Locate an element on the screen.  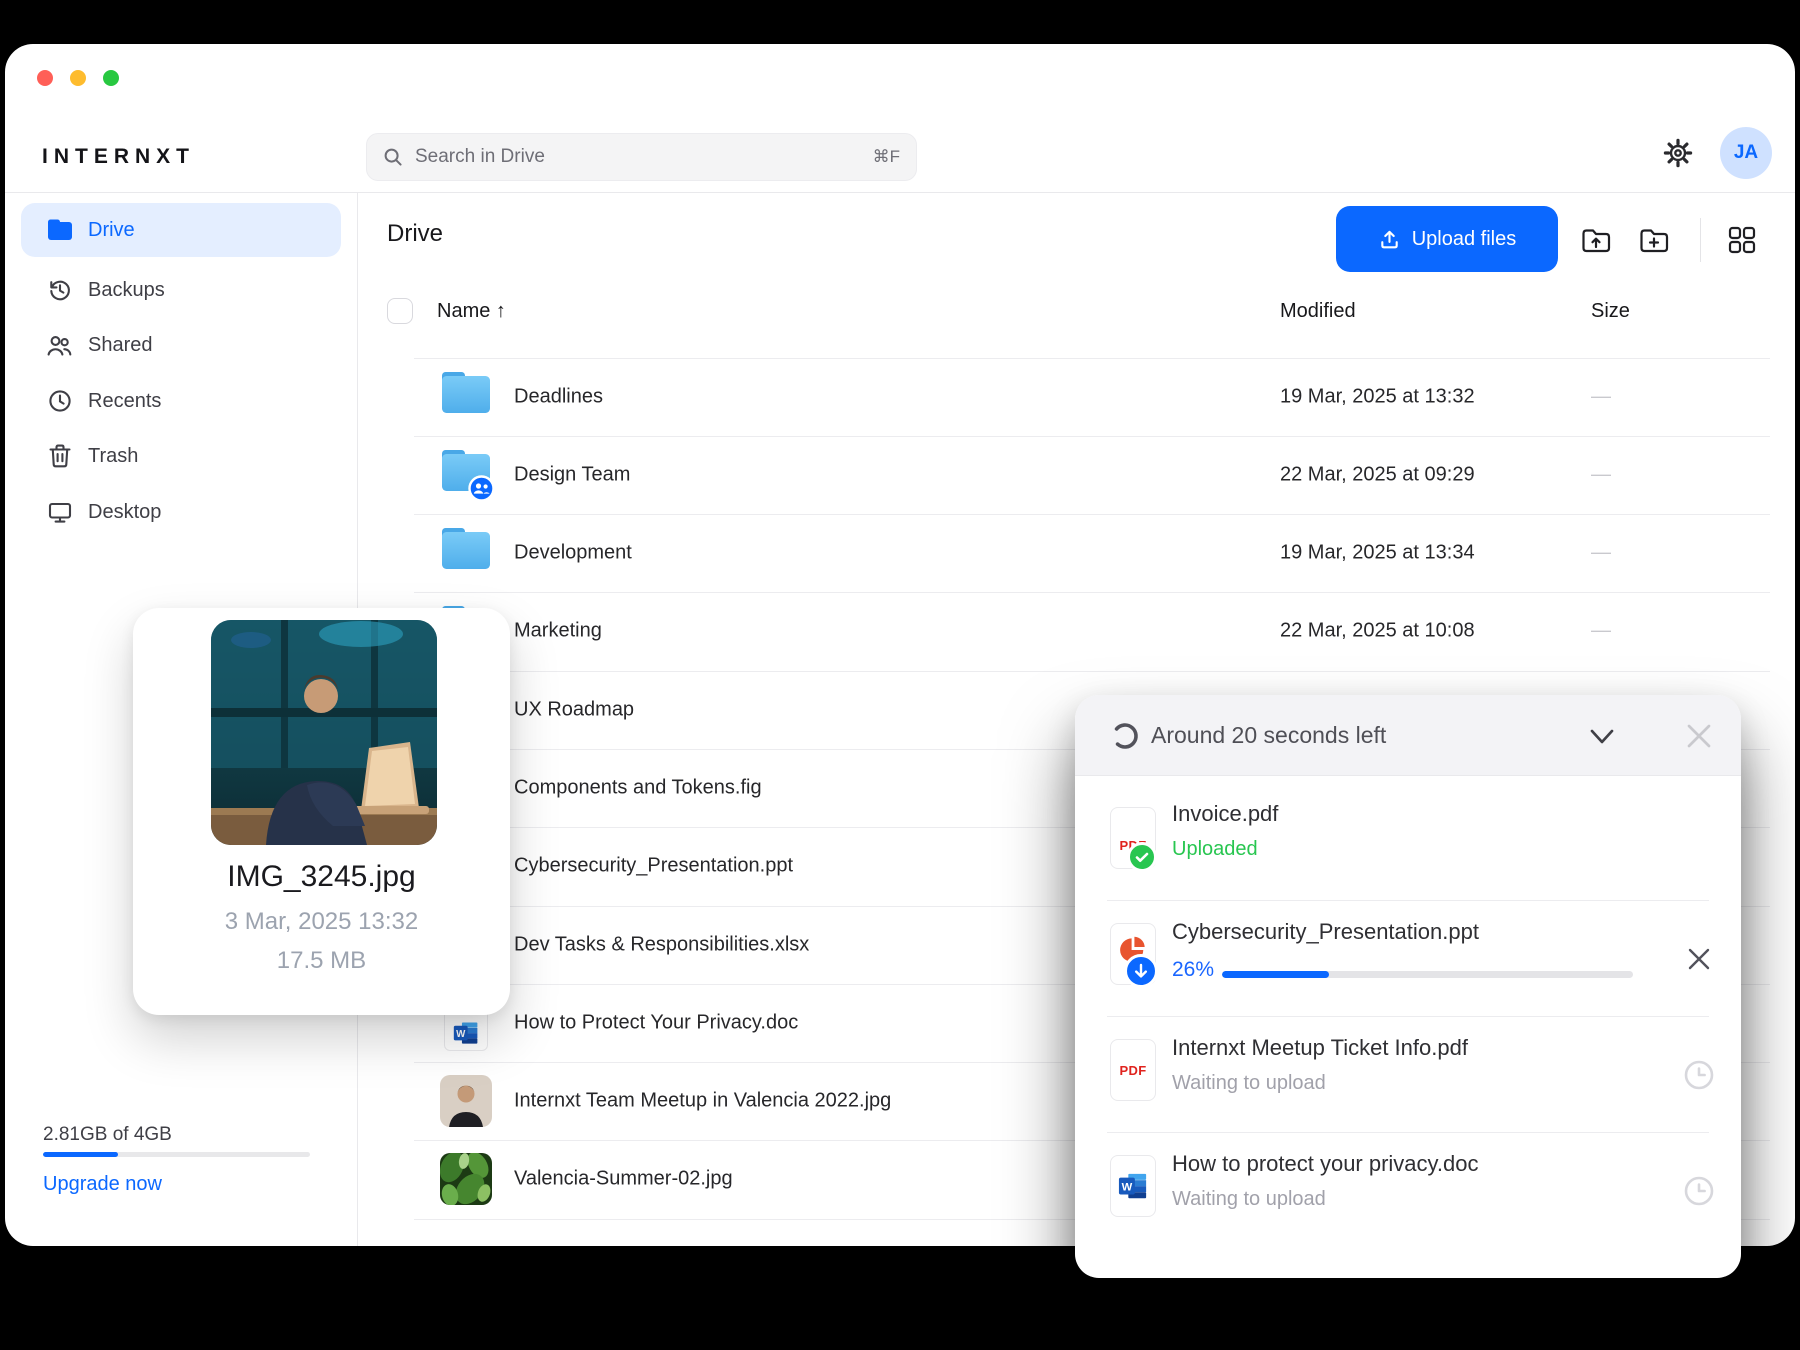
upload-progress-fill is located at coordinates (1275, 974).